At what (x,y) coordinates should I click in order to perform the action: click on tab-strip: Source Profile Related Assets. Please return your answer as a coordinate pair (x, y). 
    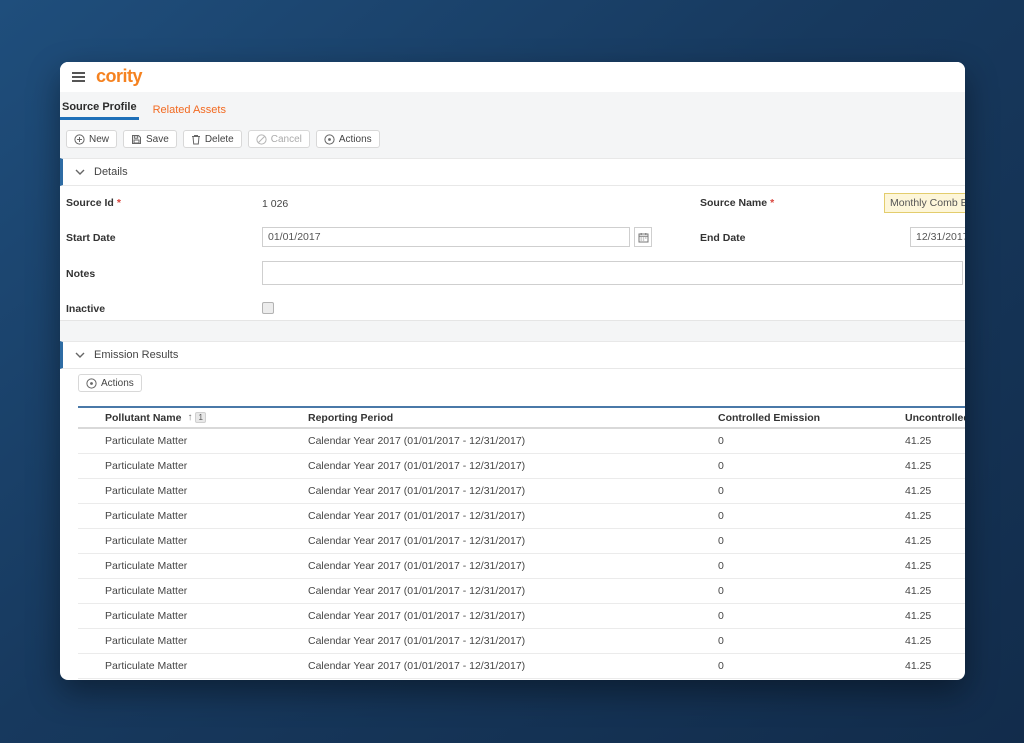
    Looking at the image, I should click on (144, 110).